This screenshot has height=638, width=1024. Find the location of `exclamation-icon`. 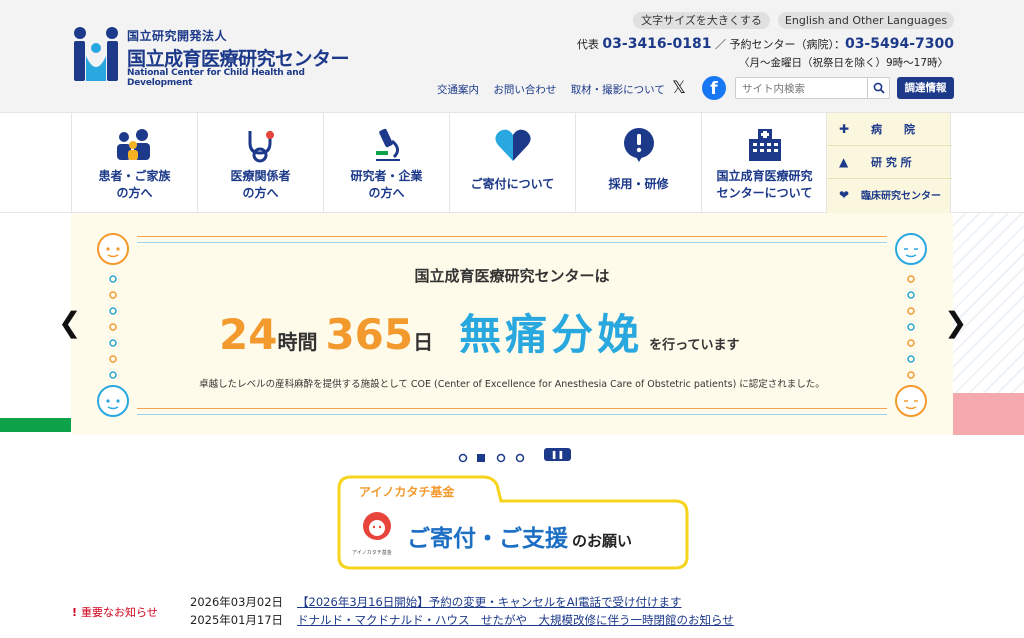

exclamation-icon is located at coordinates (639, 145).